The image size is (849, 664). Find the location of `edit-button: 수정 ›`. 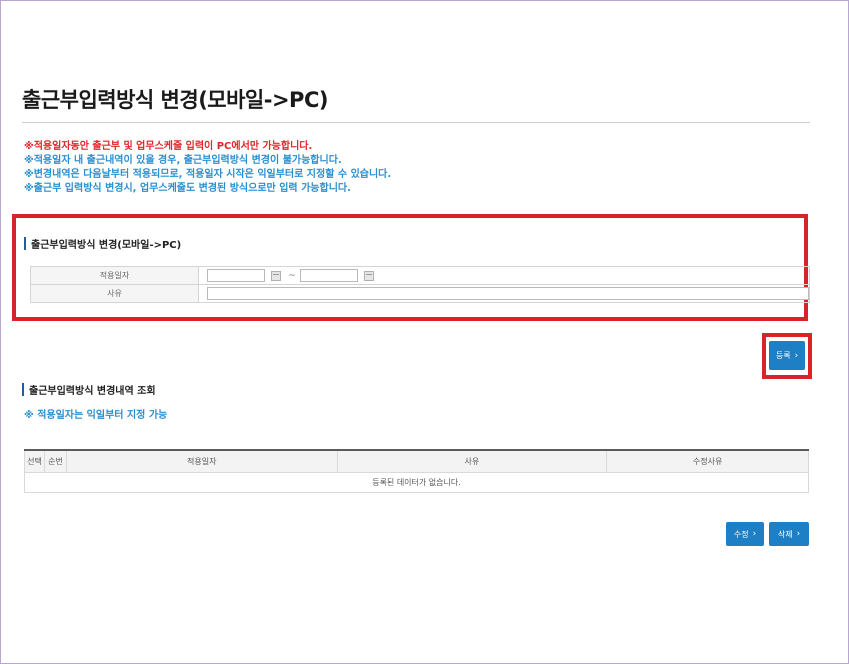

edit-button: 수정 › is located at coordinates (745, 534).